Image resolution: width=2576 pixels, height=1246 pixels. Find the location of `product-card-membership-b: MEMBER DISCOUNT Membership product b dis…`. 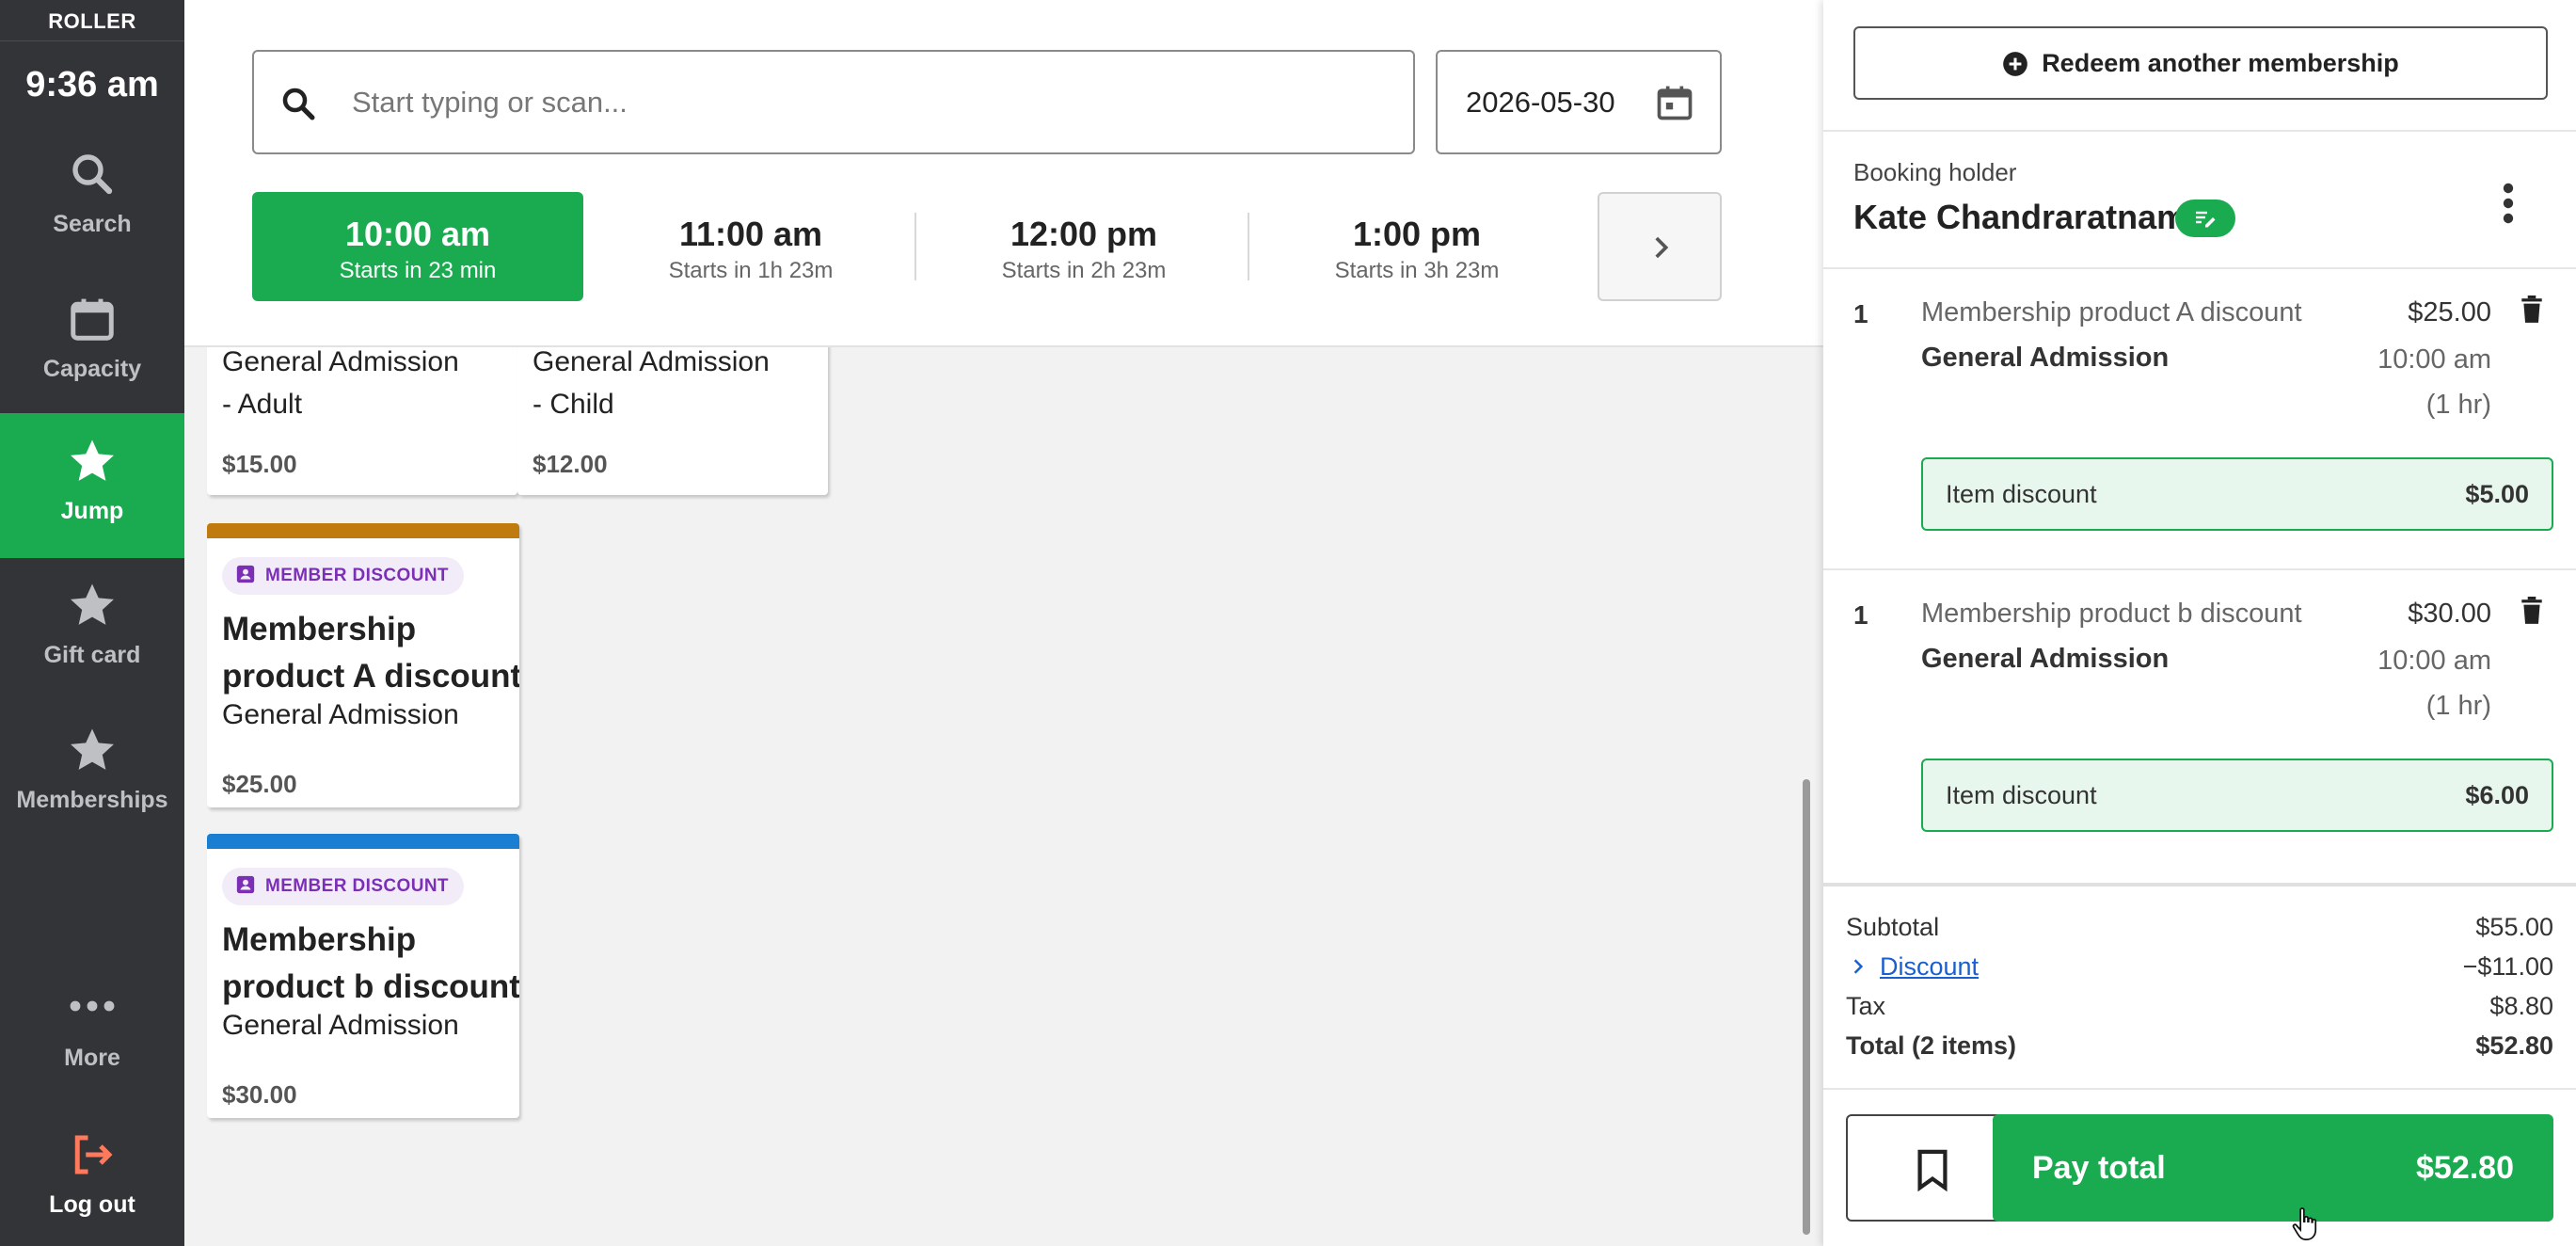

product-card-membership-b: MEMBER DISCOUNT Membership product b dis… is located at coordinates (363, 976).